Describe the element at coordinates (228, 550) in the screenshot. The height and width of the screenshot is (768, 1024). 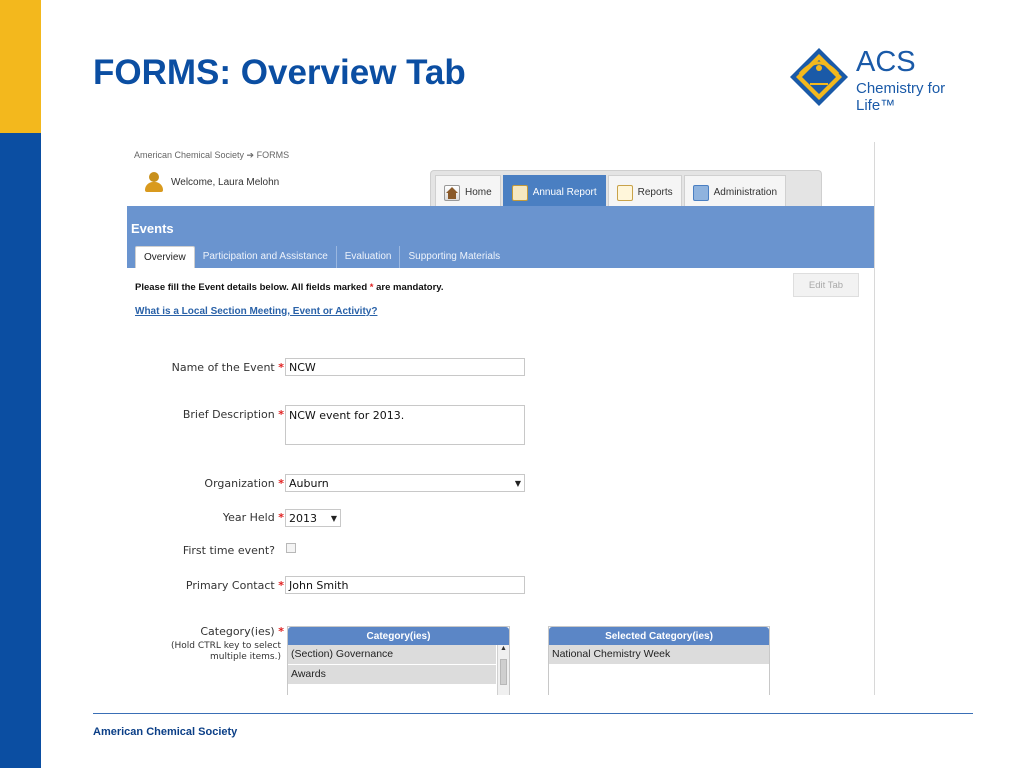
I see `first-time-label: First time event?` at that location.